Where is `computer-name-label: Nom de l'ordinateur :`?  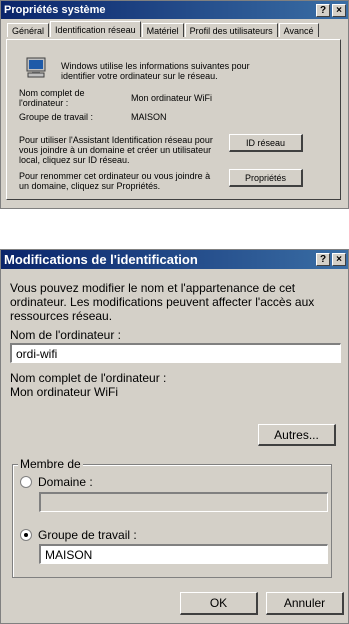
computer-name-label: Nom de l'ordinateur : is located at coordinates (66, 335).